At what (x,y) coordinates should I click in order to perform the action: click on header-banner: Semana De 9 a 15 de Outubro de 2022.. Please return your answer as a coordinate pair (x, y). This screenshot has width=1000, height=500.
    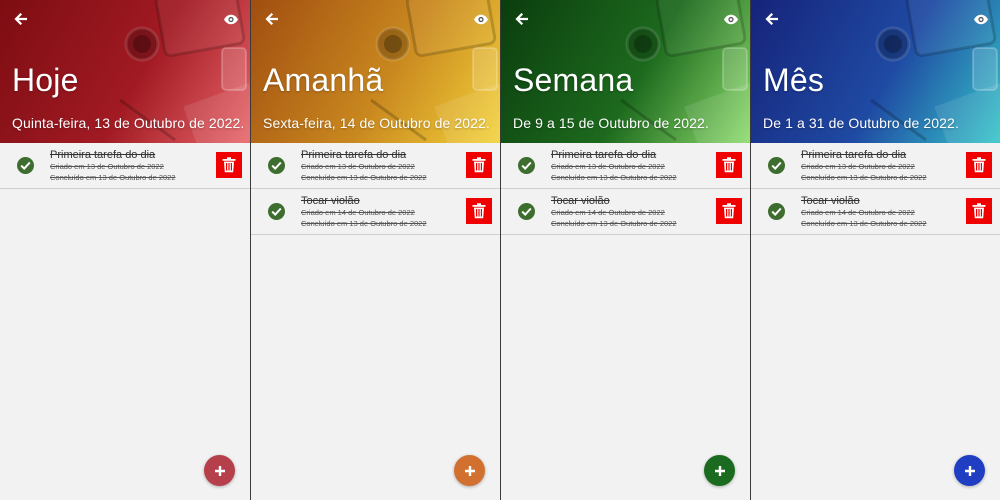
    Looking at the image, I should click on (625, 71).